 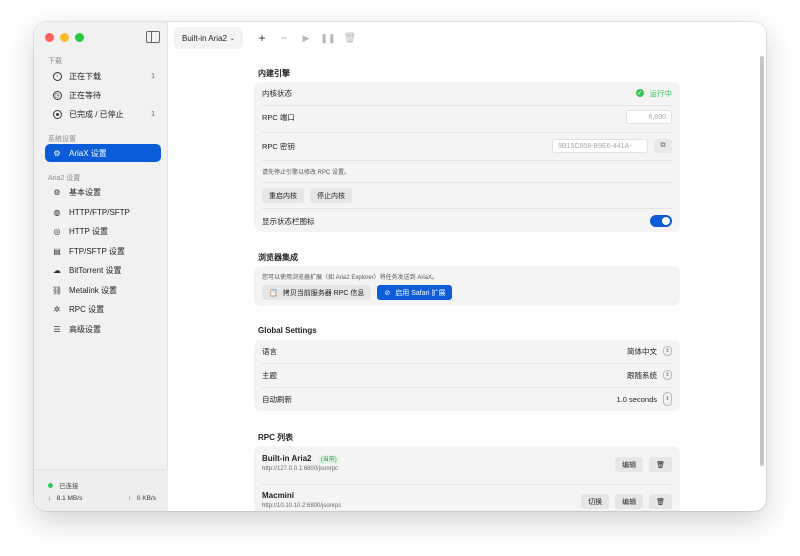 What do you see at coordinates (649, 351) in the screenshot?
I see `language-select: 简体中文 ⇕` at bounding box center [649, 351].